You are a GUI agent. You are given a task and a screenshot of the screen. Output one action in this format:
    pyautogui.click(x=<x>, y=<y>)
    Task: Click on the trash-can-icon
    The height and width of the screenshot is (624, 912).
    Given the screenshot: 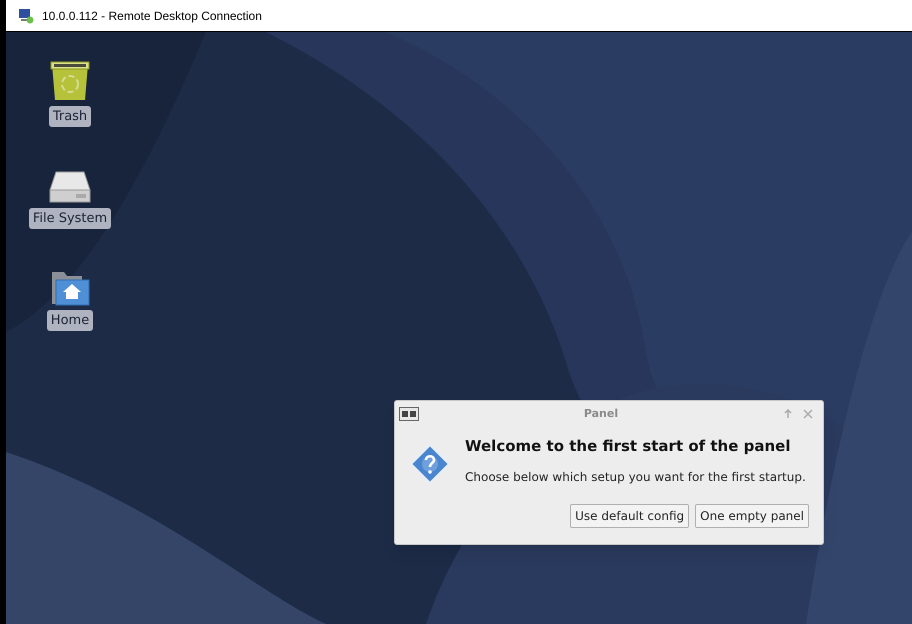 What is the action you would take?
    pyautogui.click(x=70, y=81)
    